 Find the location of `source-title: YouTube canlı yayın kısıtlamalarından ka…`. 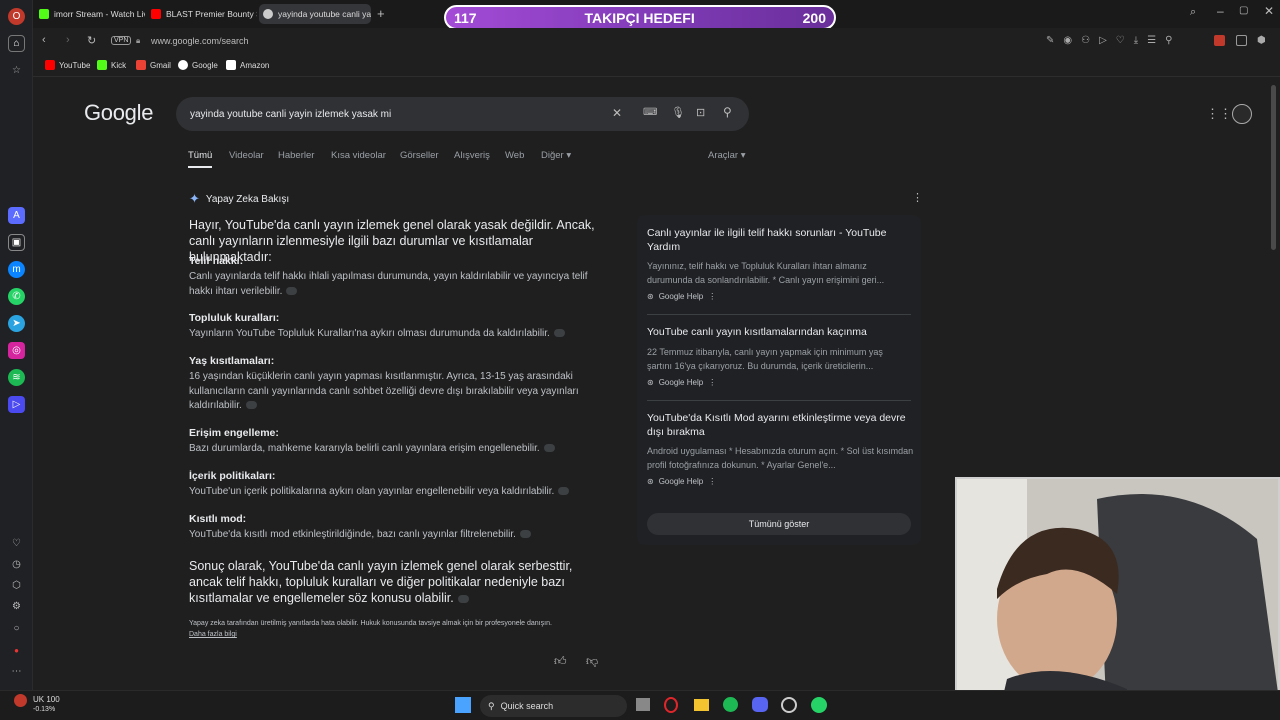

source-title: YouTube canlı yayın kısıtlamalarından ka… is located at coordinates (777, 333).